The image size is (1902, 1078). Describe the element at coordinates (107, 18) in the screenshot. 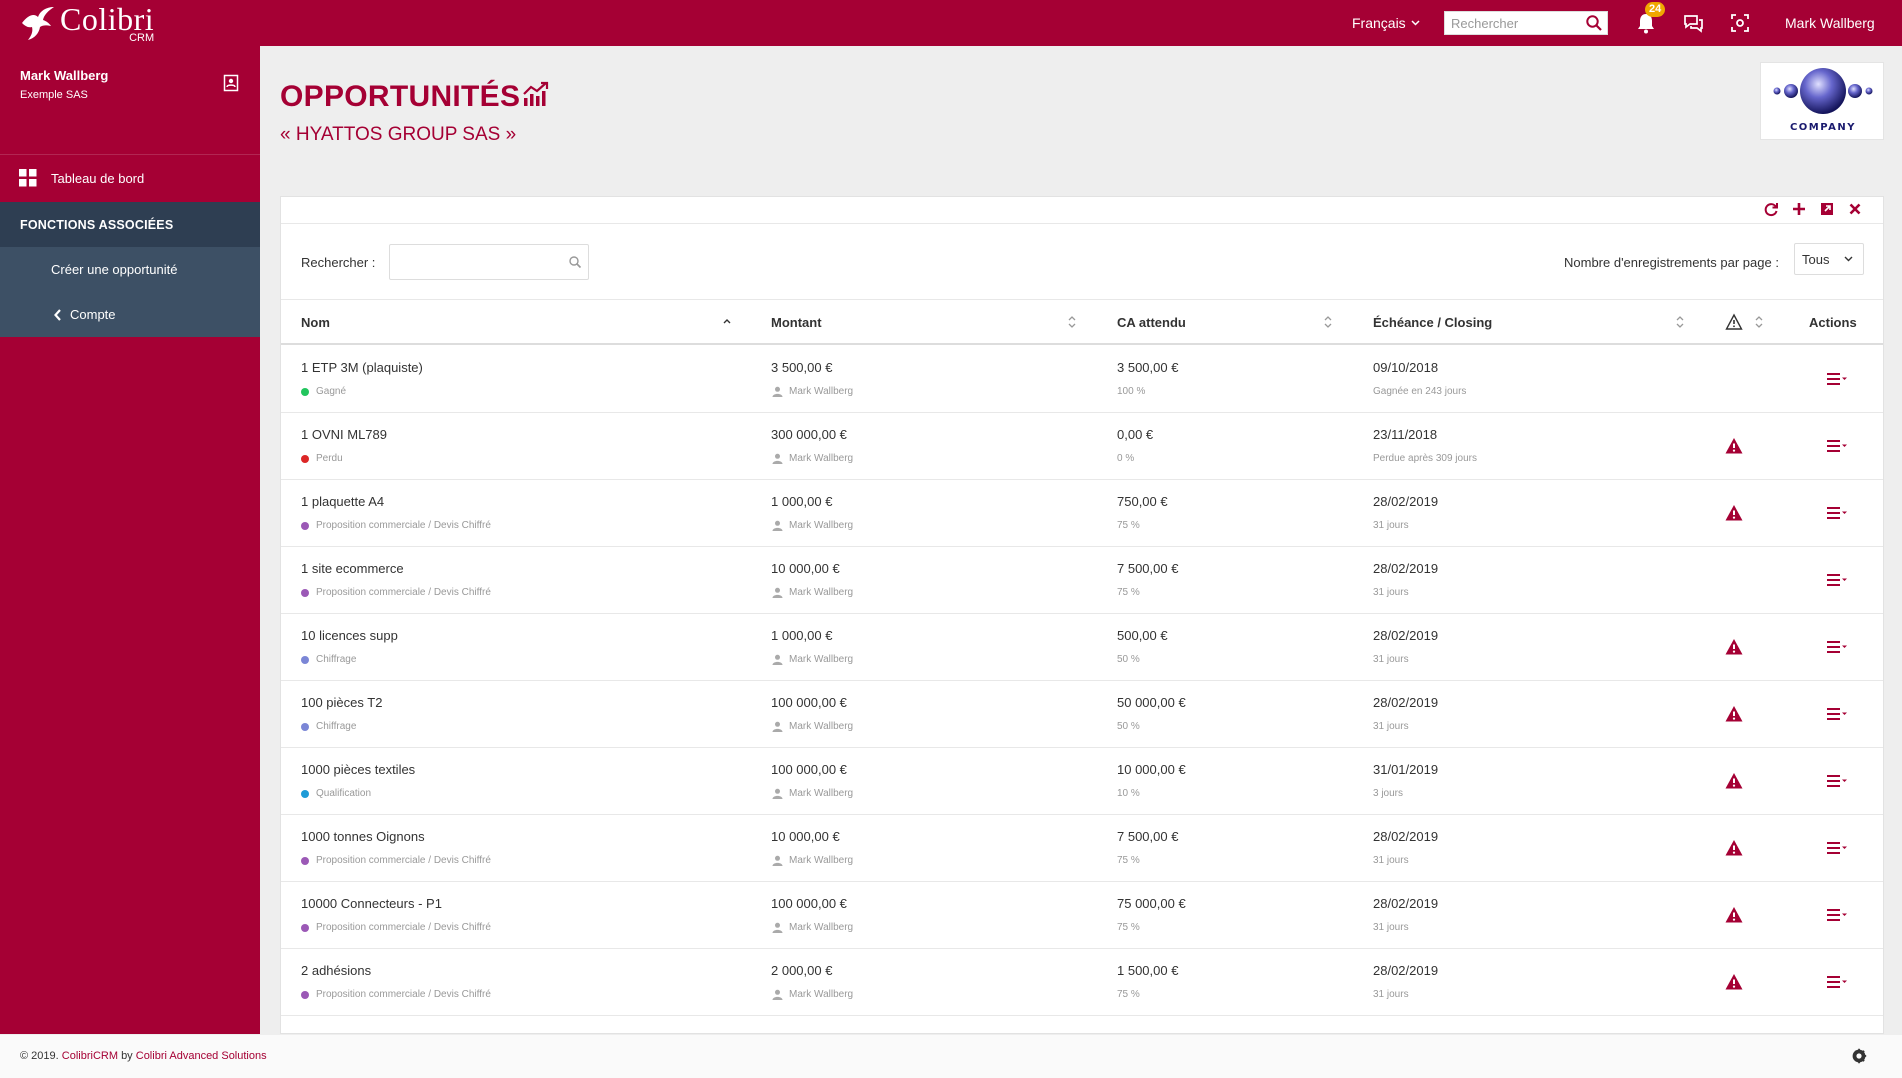

I see `logo-name: Colibri` at that location.